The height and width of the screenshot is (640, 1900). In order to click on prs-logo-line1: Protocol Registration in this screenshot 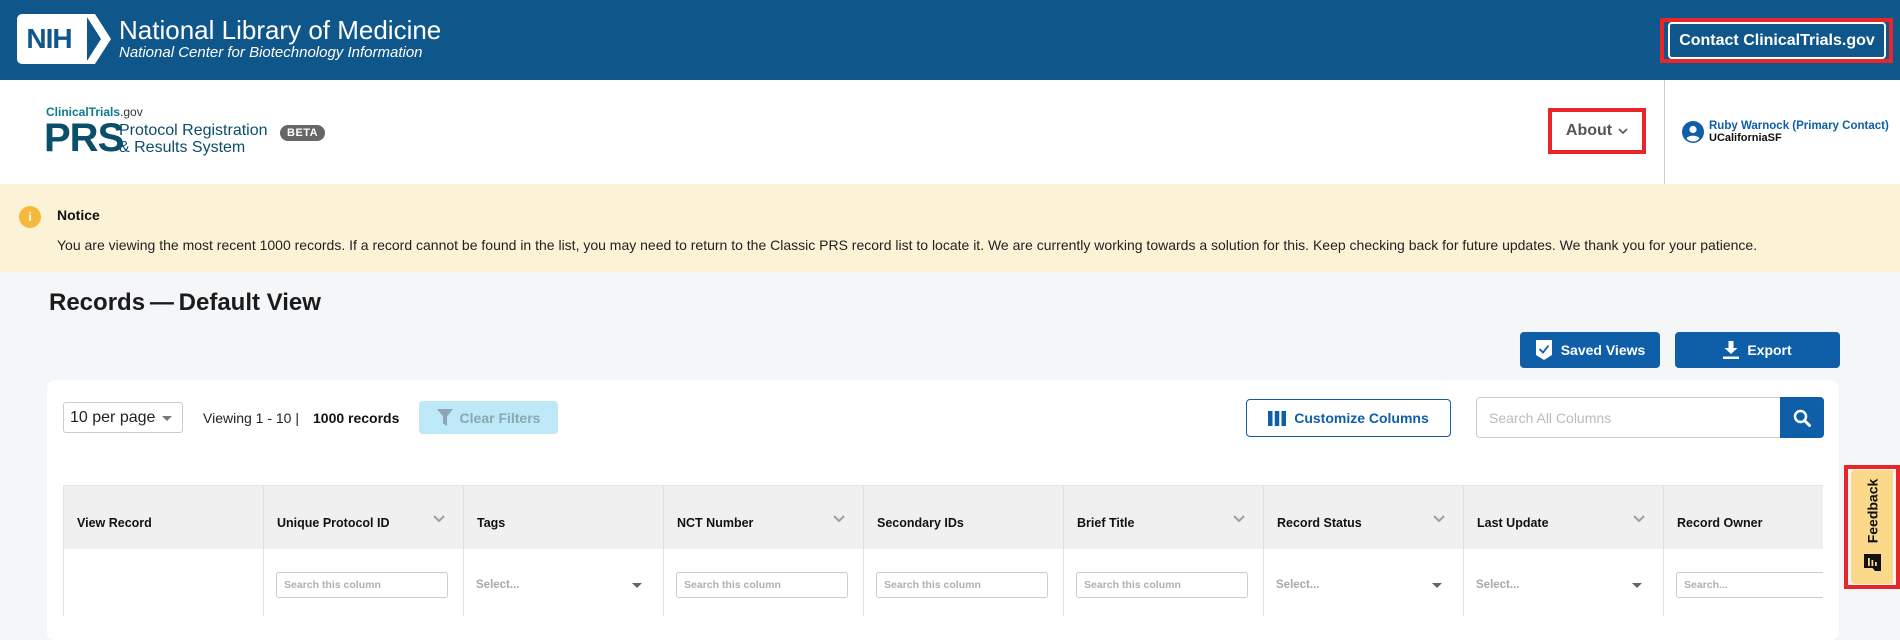, I will do `click(193, 130)`.